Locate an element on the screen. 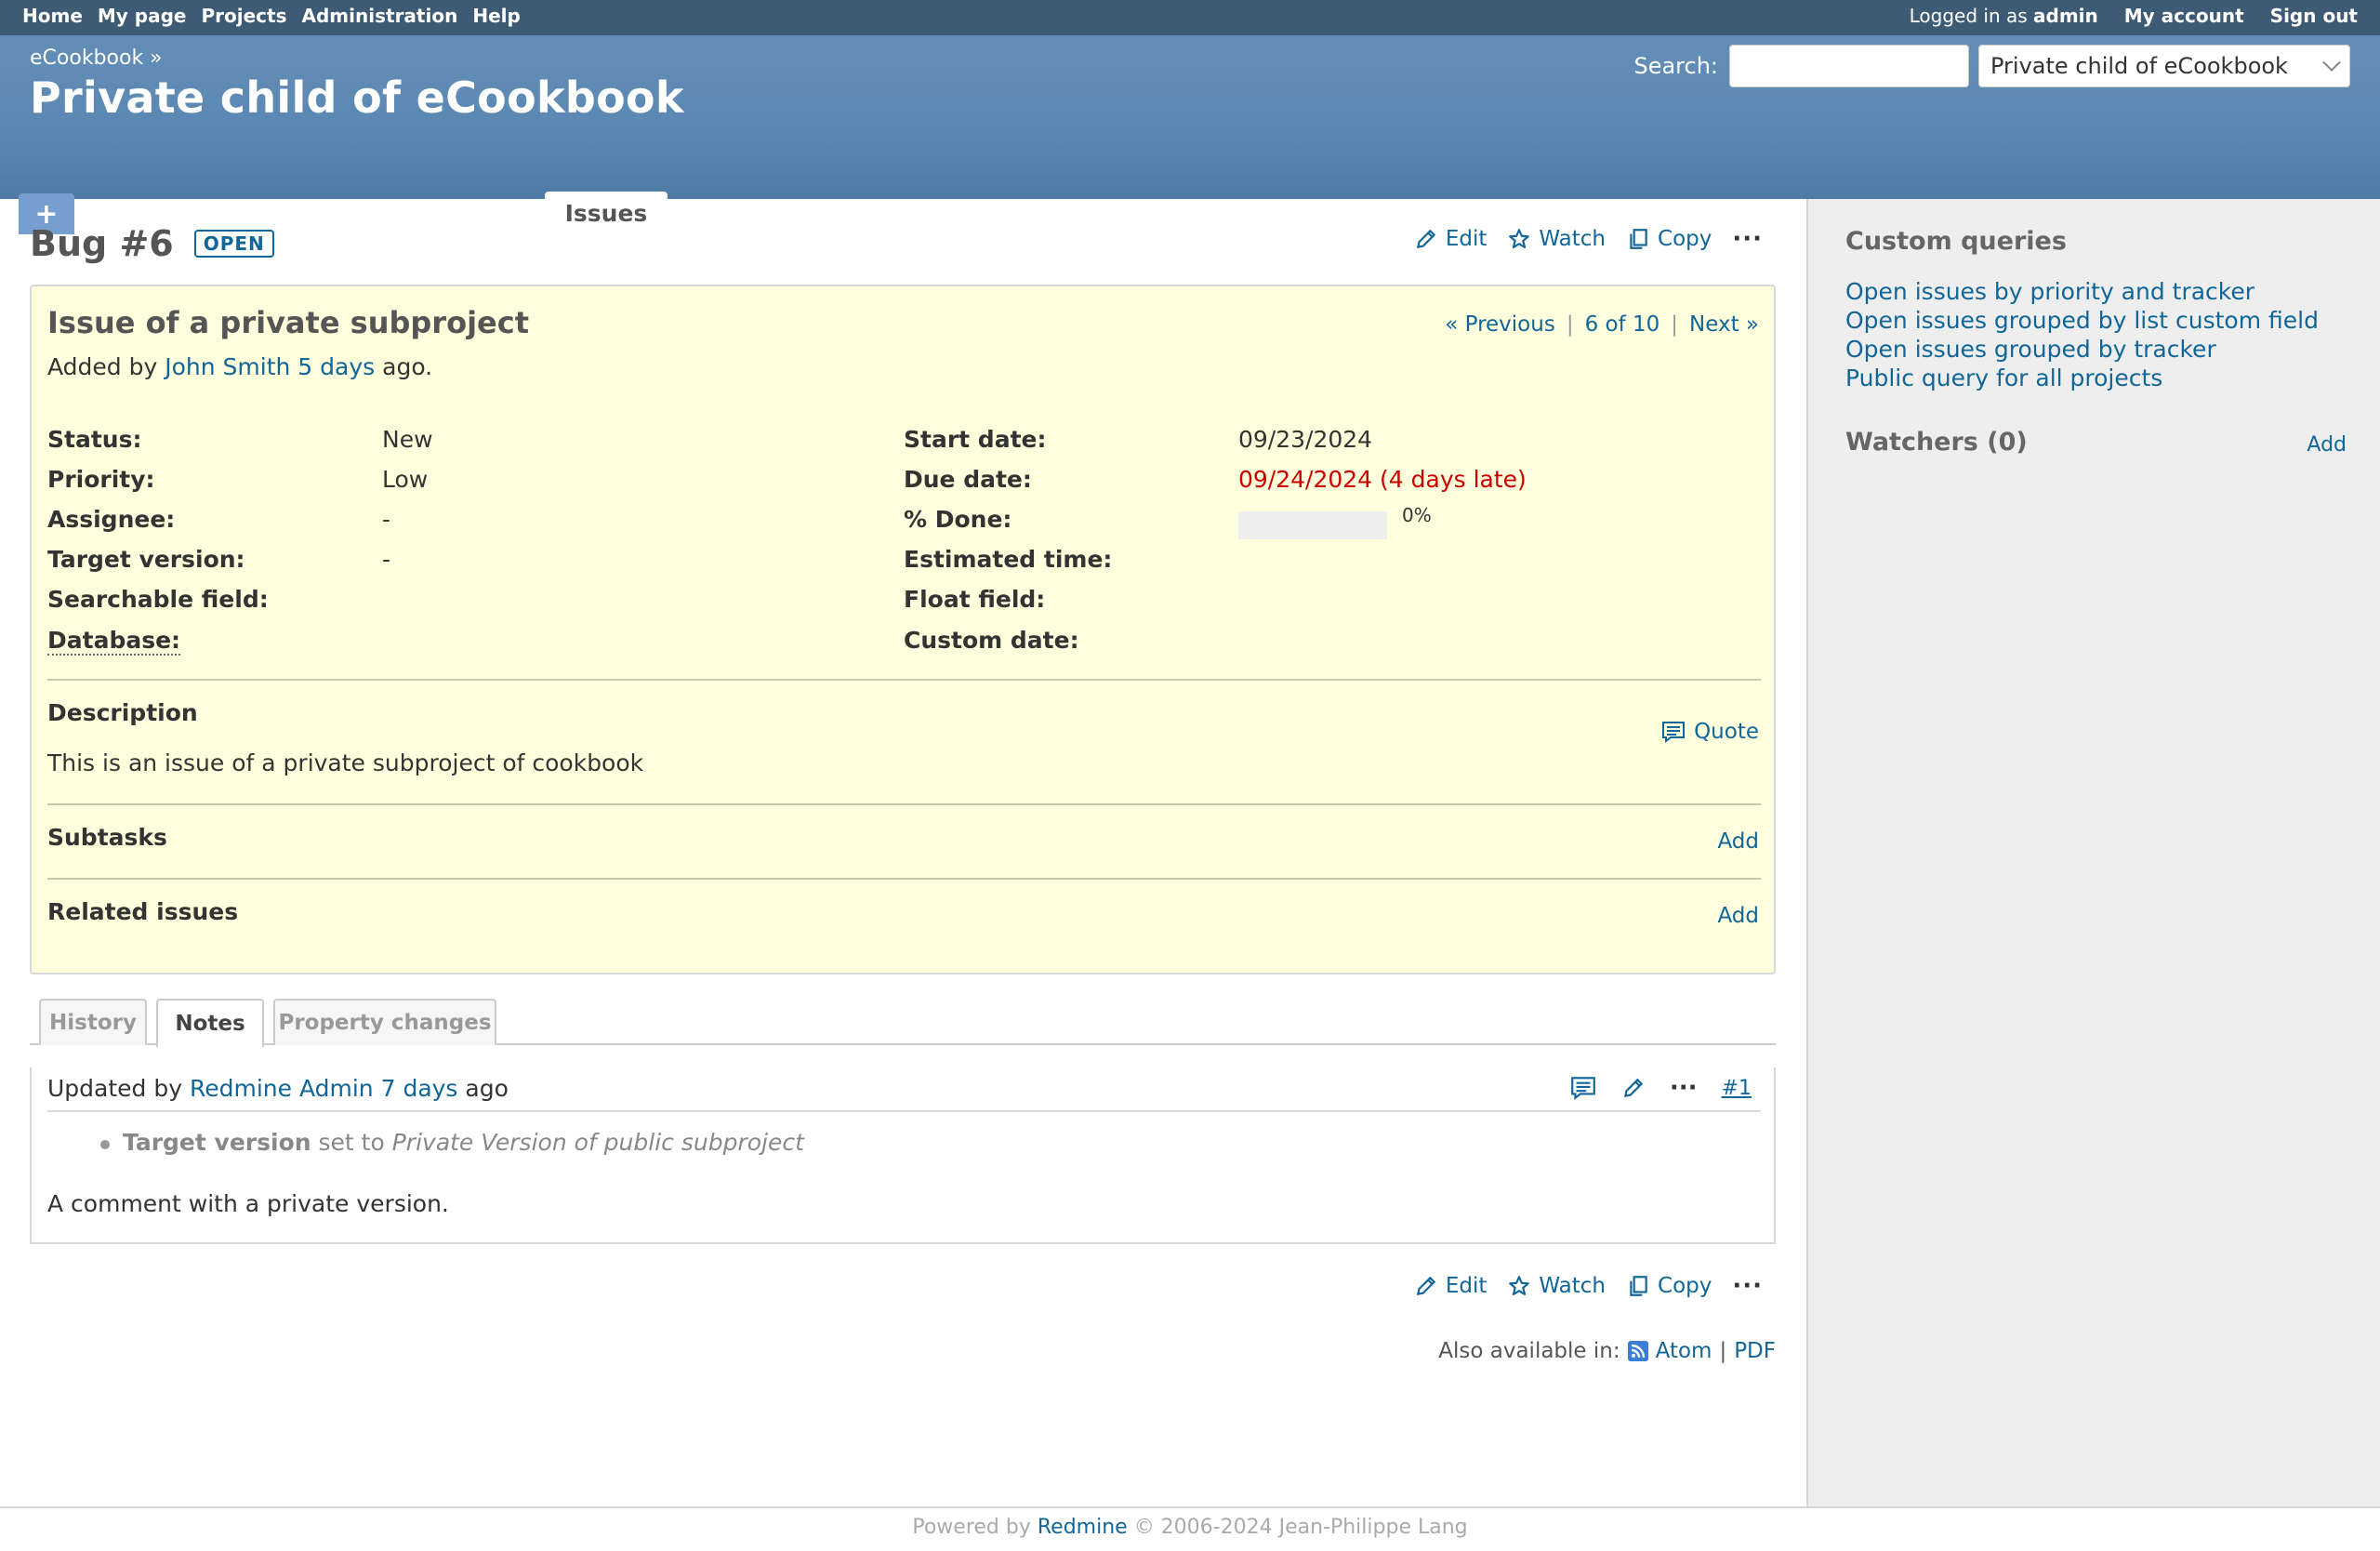 The image size is (2380, 1551). tab-issues: Issues is located at coordinates (606, 213).